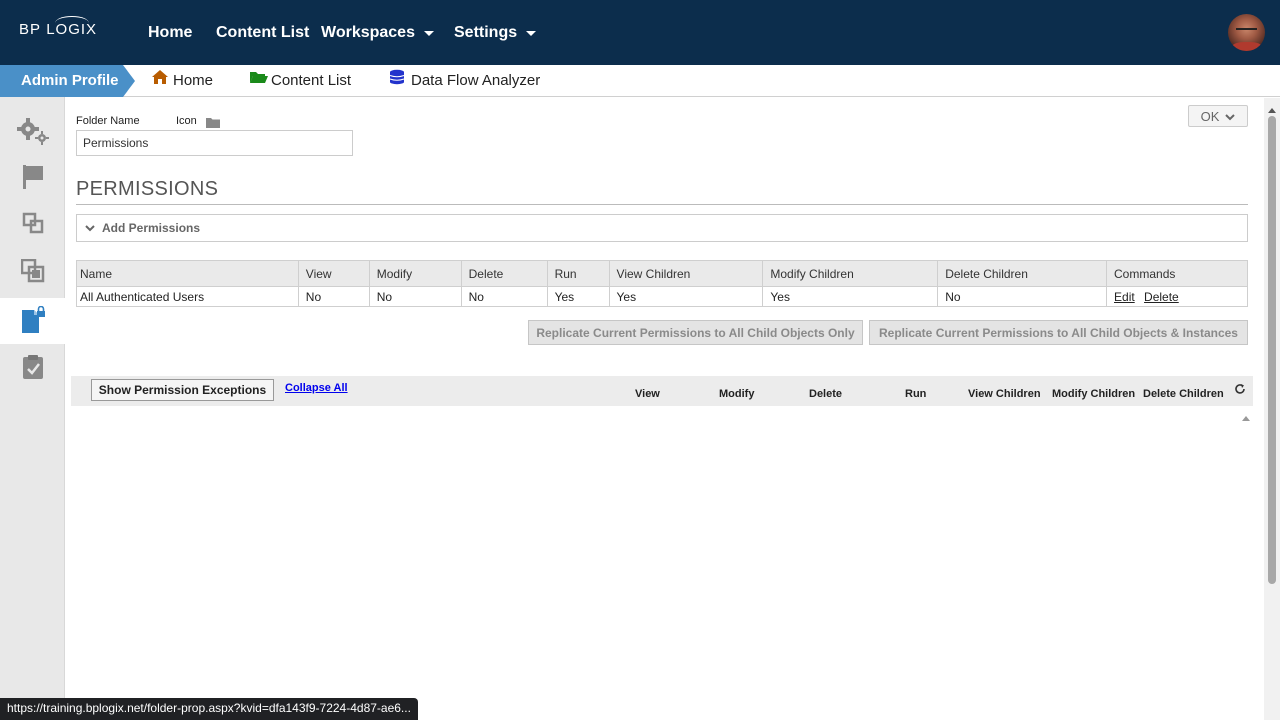 This screenshot has height=720, width=1280. I want to click on folder-name-input, so click(214, 143).